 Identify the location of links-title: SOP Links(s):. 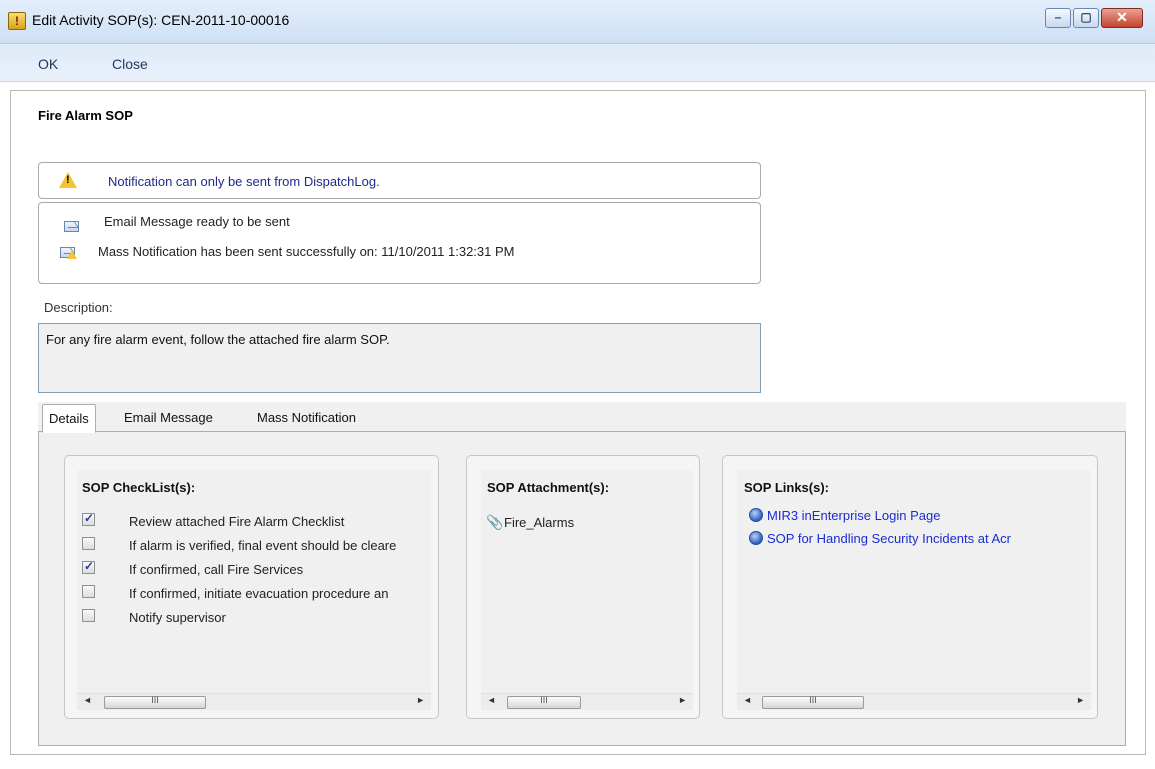
(787, 487).